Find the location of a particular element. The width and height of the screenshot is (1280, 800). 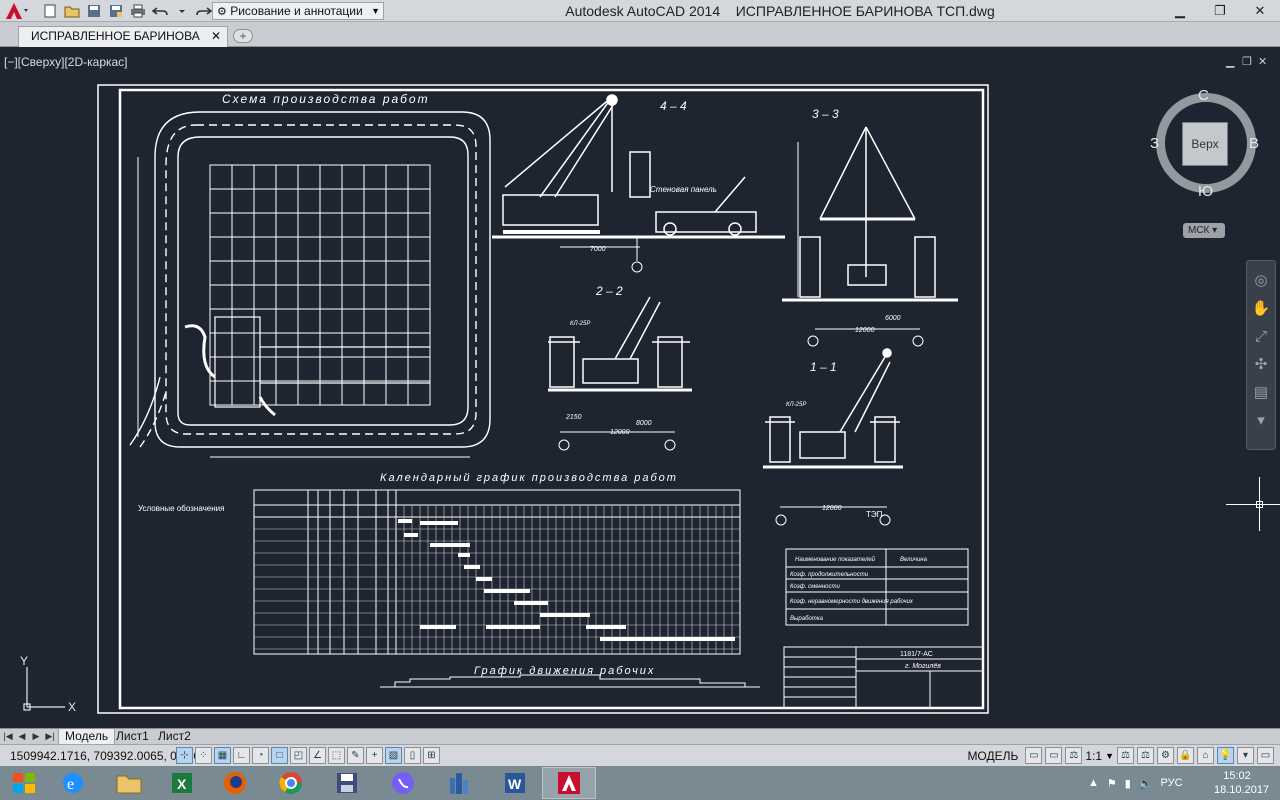

status-bar-right: МОДЕЛЬ ▭ ▭ ⚖ 1:1 ▼ ⚖ ⚖ ⚙ 🔒 ⌂ 💡 ▾ ▭ is located at coordinates (1120, 755).